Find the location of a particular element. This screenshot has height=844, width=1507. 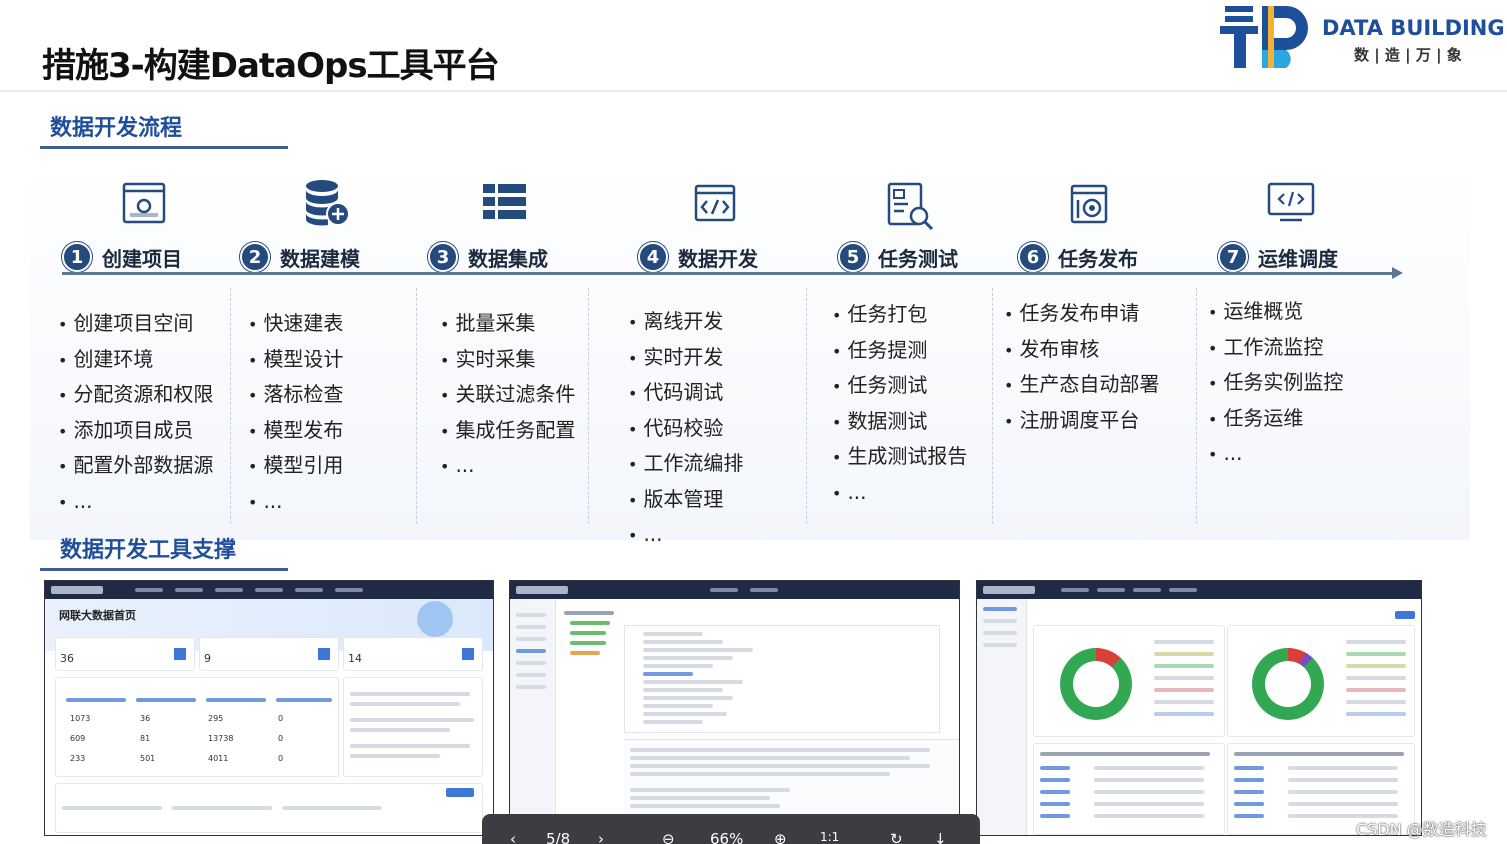

tools-section-underline is located at coordinates (164, 569).